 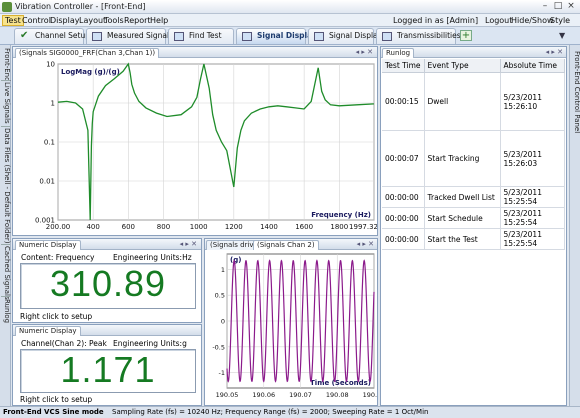 What do you see at coordinates (128, 227) in the screenshot?
I see `frf-x-tick-label: 600` at bounding box center [128, 227].